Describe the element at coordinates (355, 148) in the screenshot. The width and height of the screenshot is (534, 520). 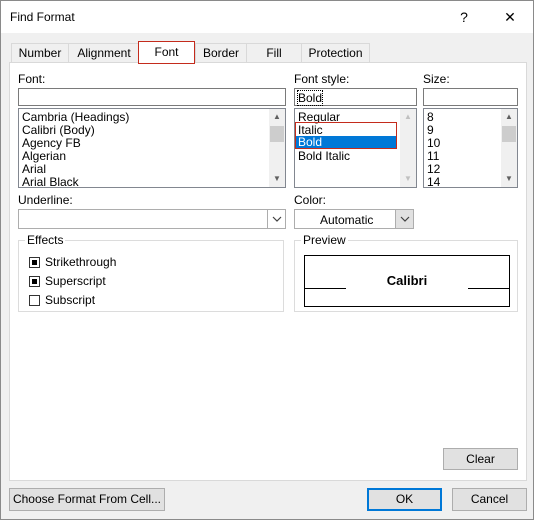
I see `font-style-list: Regular Italic Bold Bold Italic ▲ ▼` at that location.